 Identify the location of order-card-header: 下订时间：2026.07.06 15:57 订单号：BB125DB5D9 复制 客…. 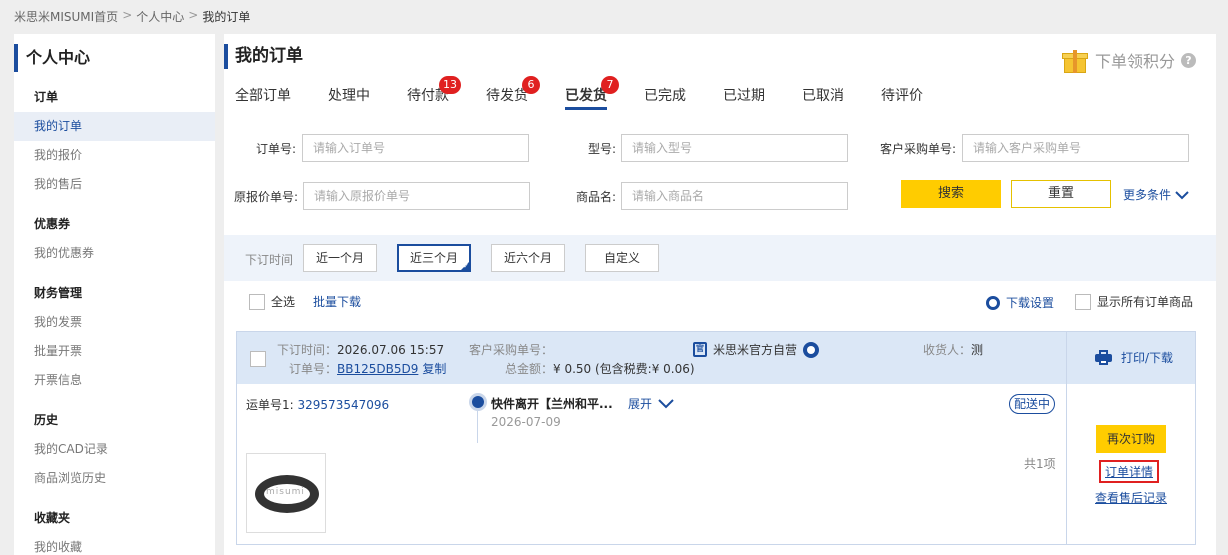
(716, 358).